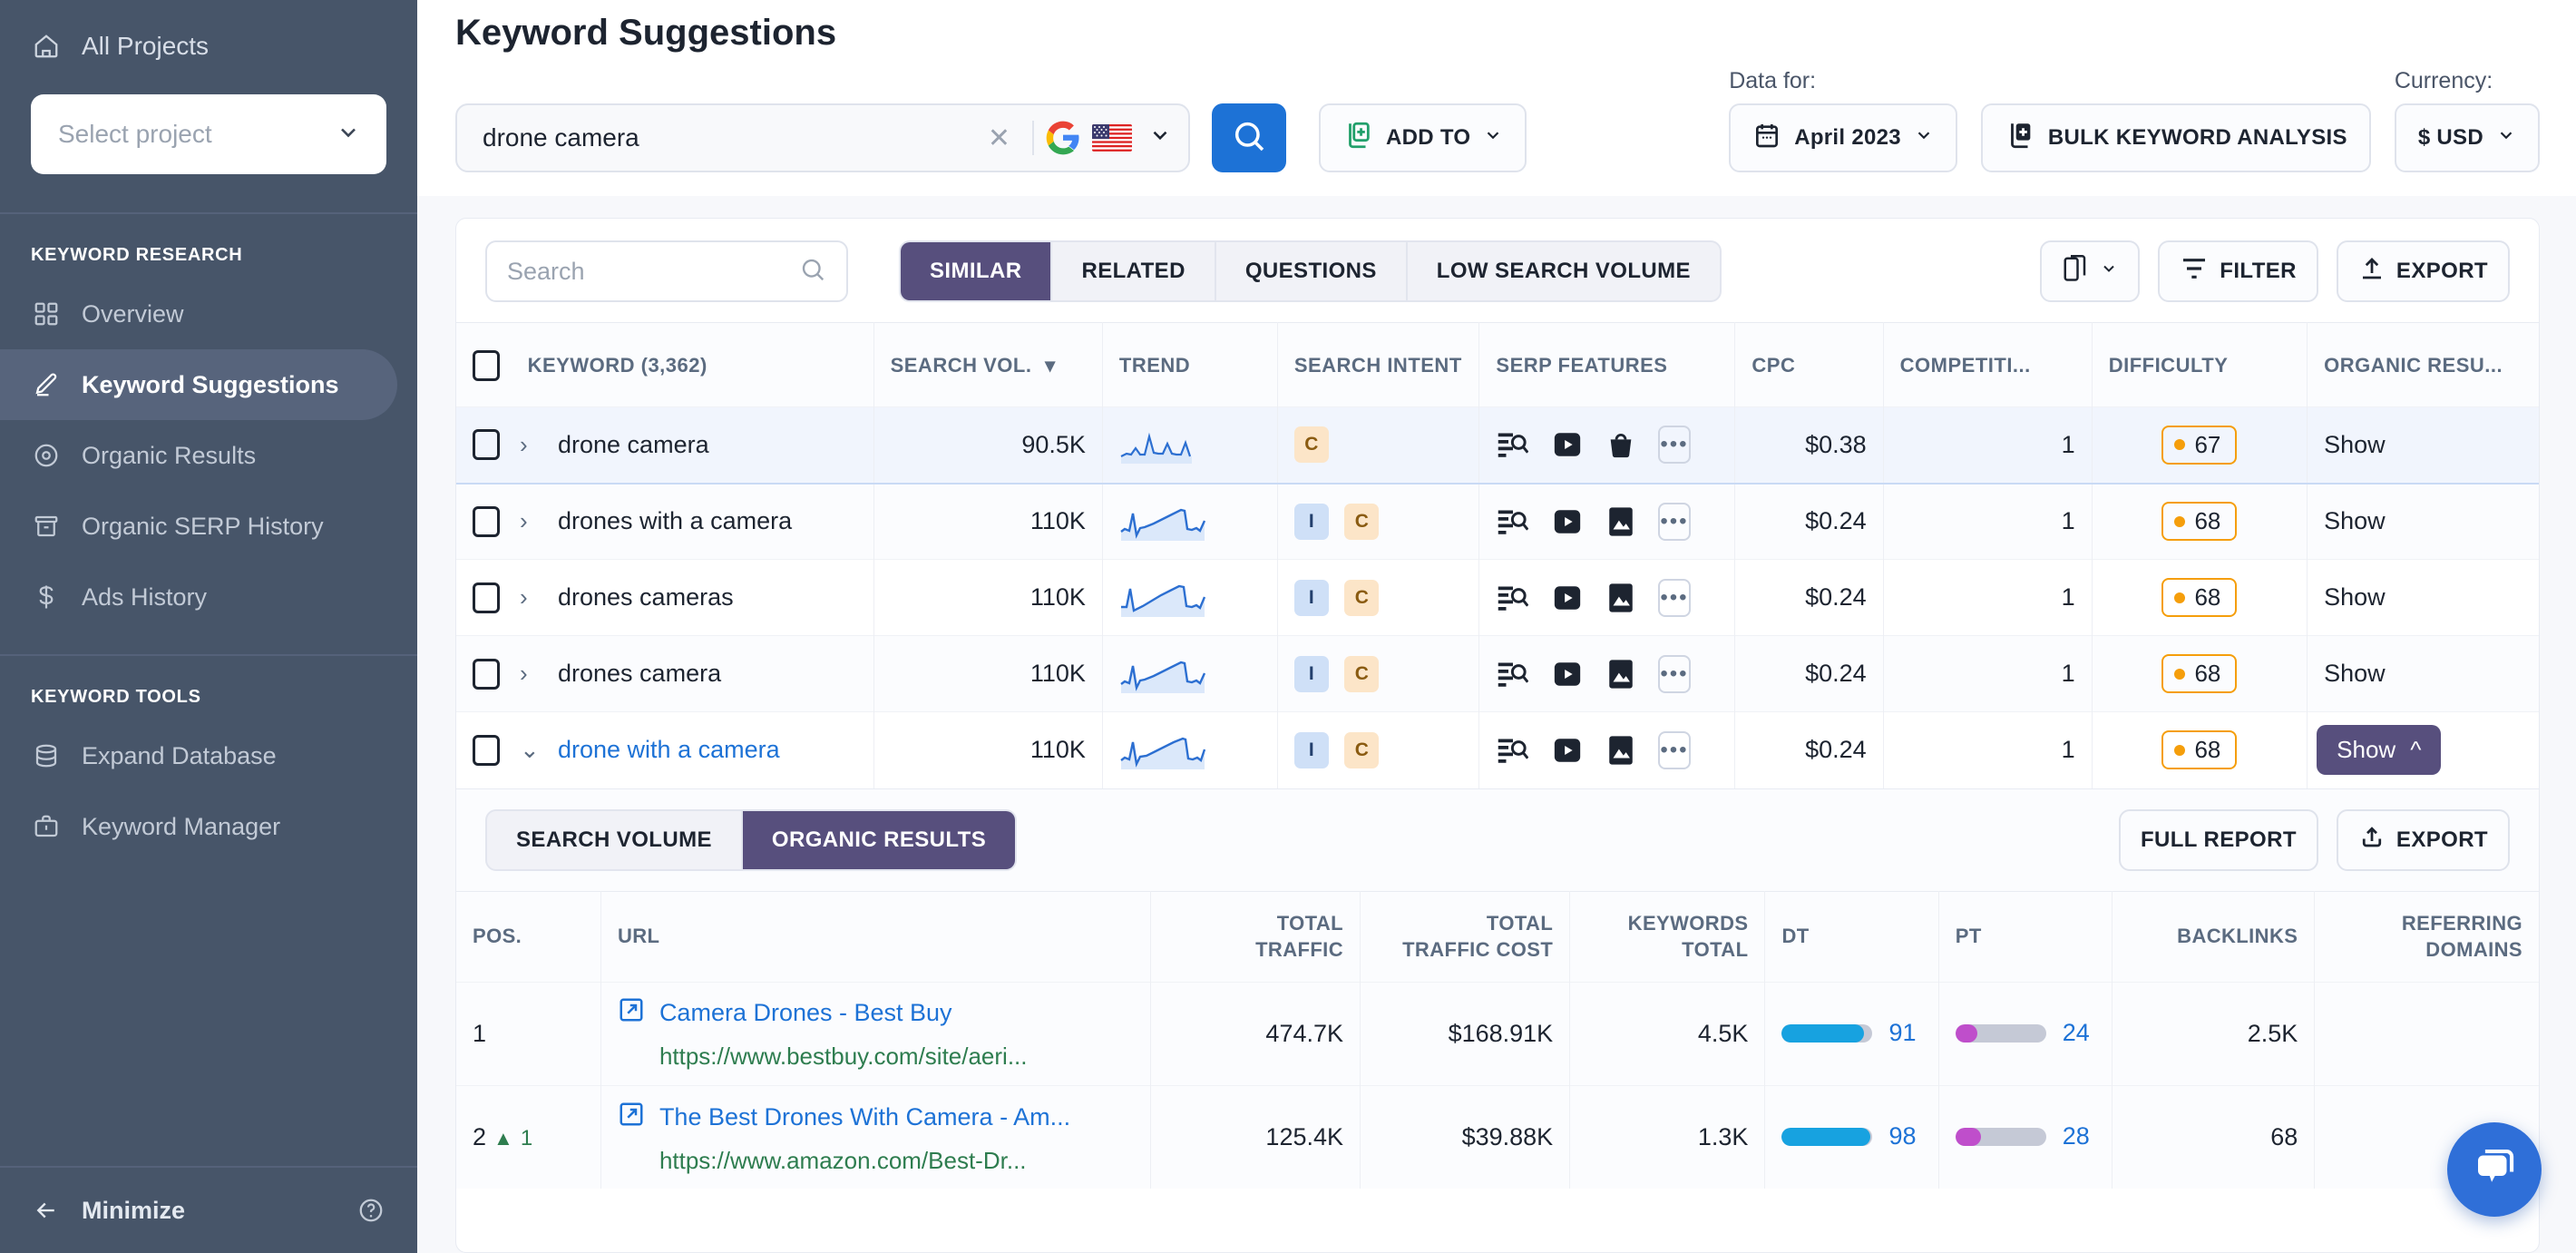 The height and width of the screenshot is (1253, 2576). Describe the element at coordinates (2213, 937) in the screenshot. I see `col-backlinks: BACKLINKS` at that location.